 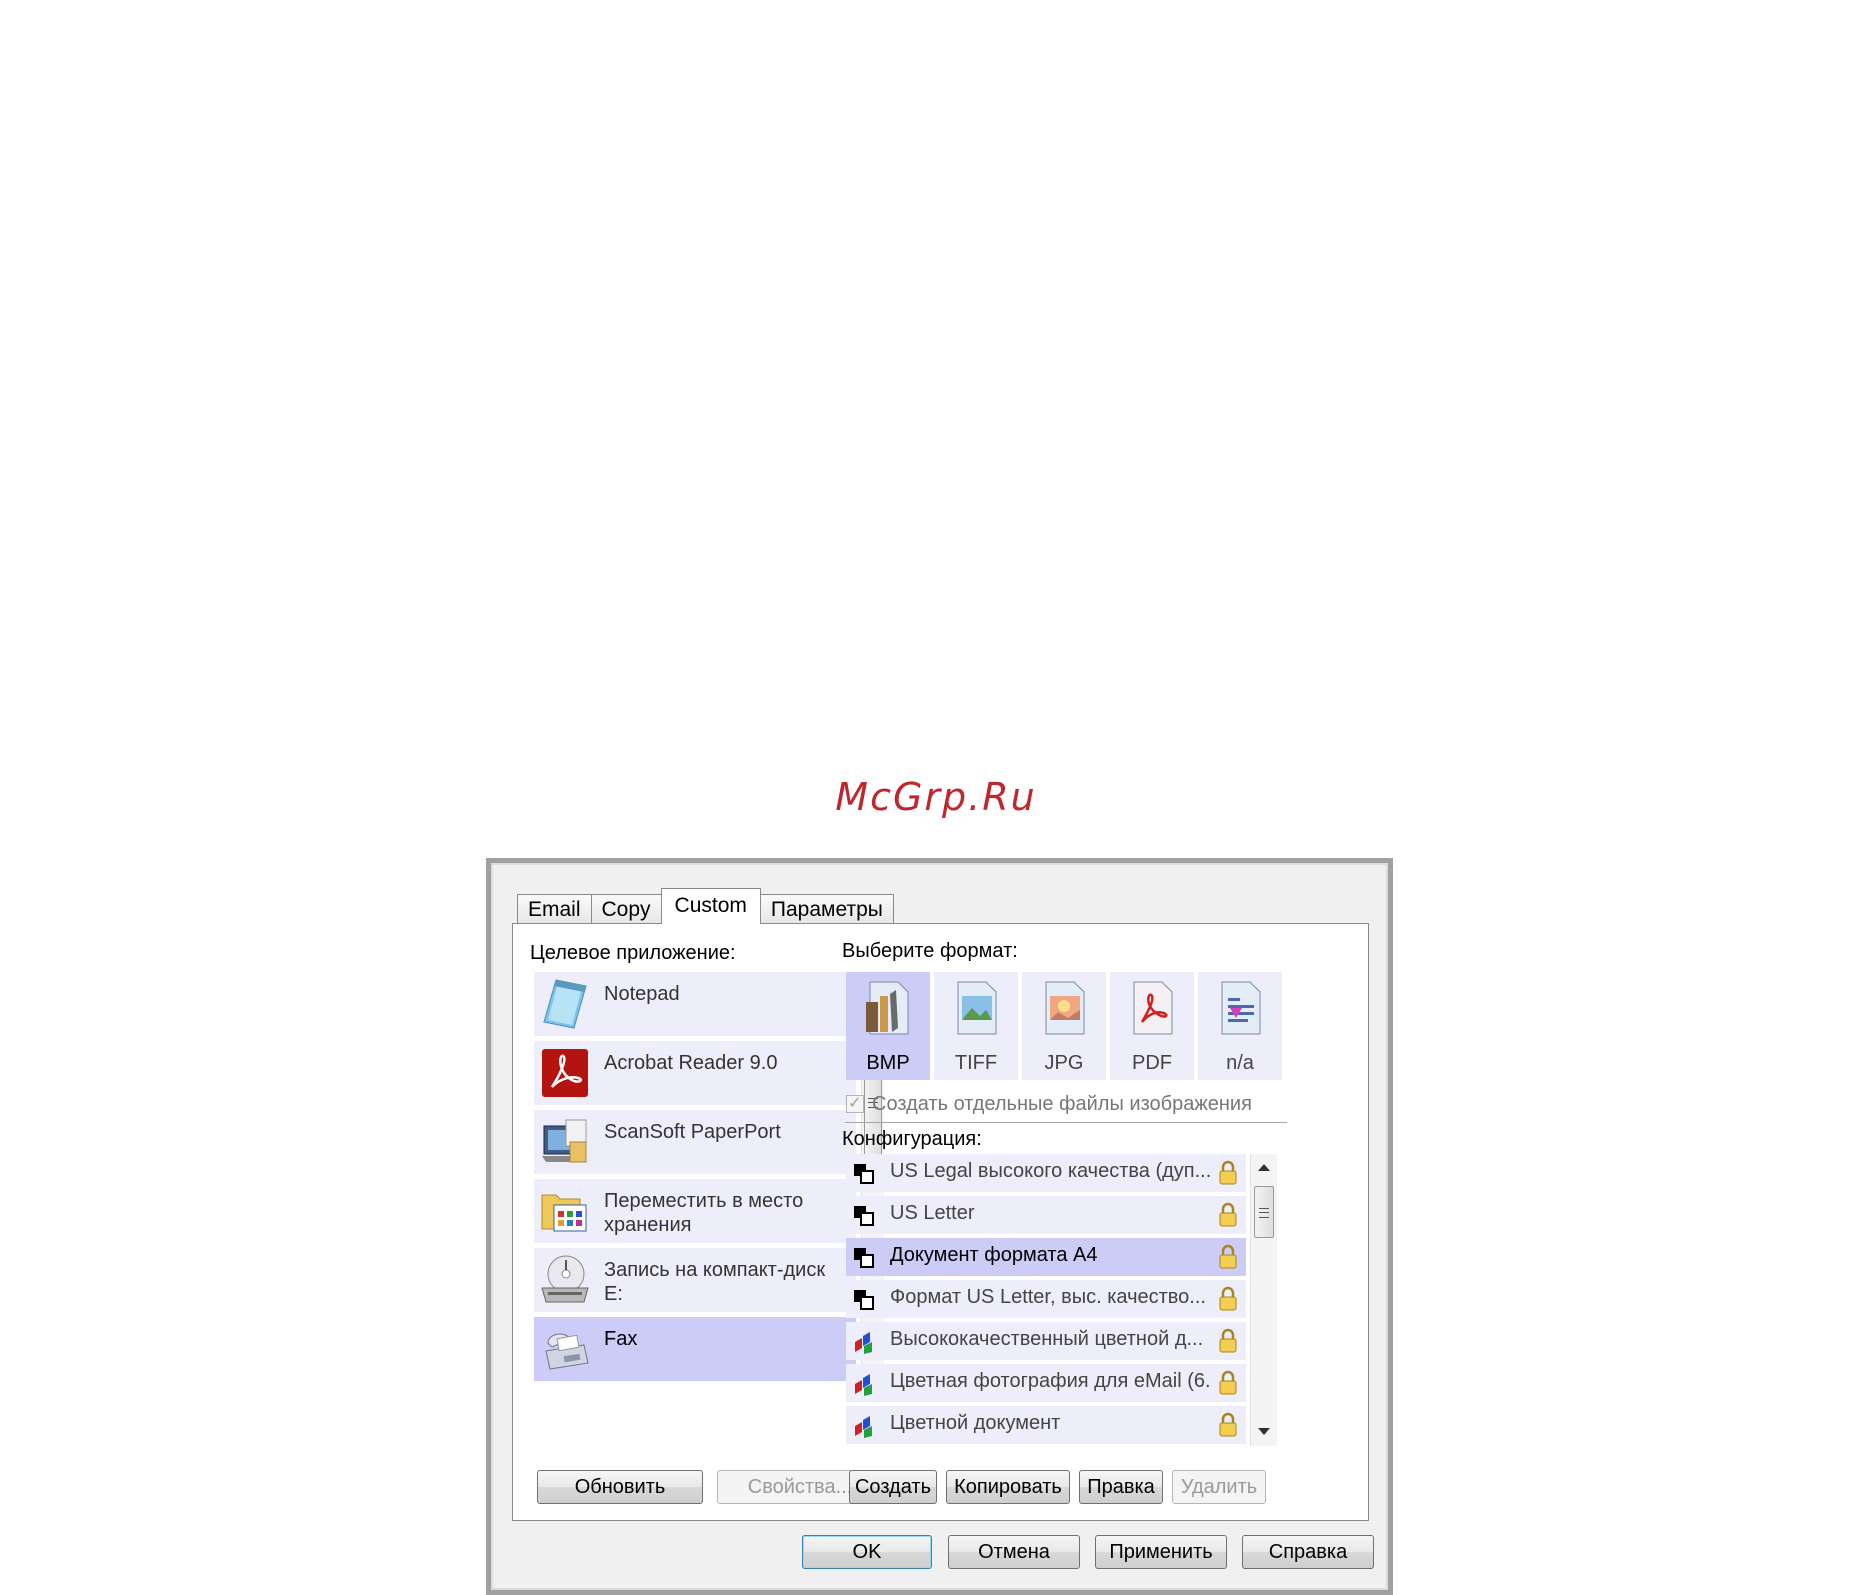 I want to click on format-na: n/a, so click(x=1240, y=1026).